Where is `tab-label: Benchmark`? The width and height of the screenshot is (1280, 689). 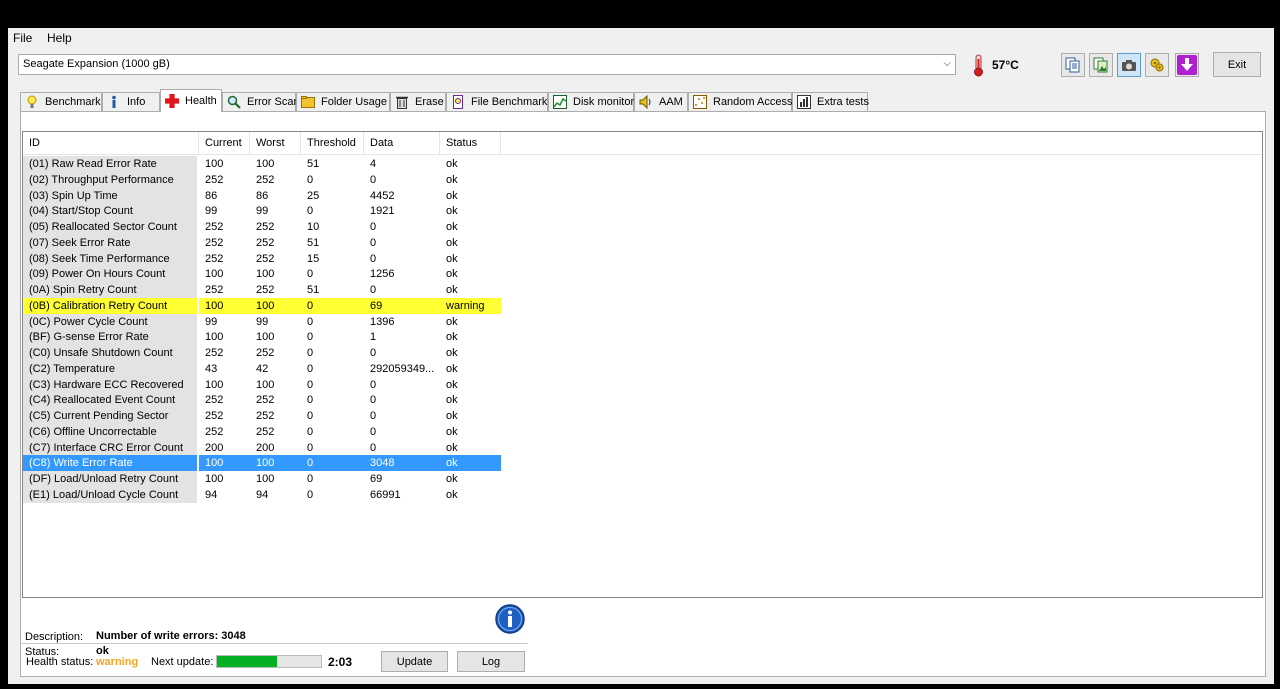 tab-label: Benchmark is located at coordinates (73, 102).